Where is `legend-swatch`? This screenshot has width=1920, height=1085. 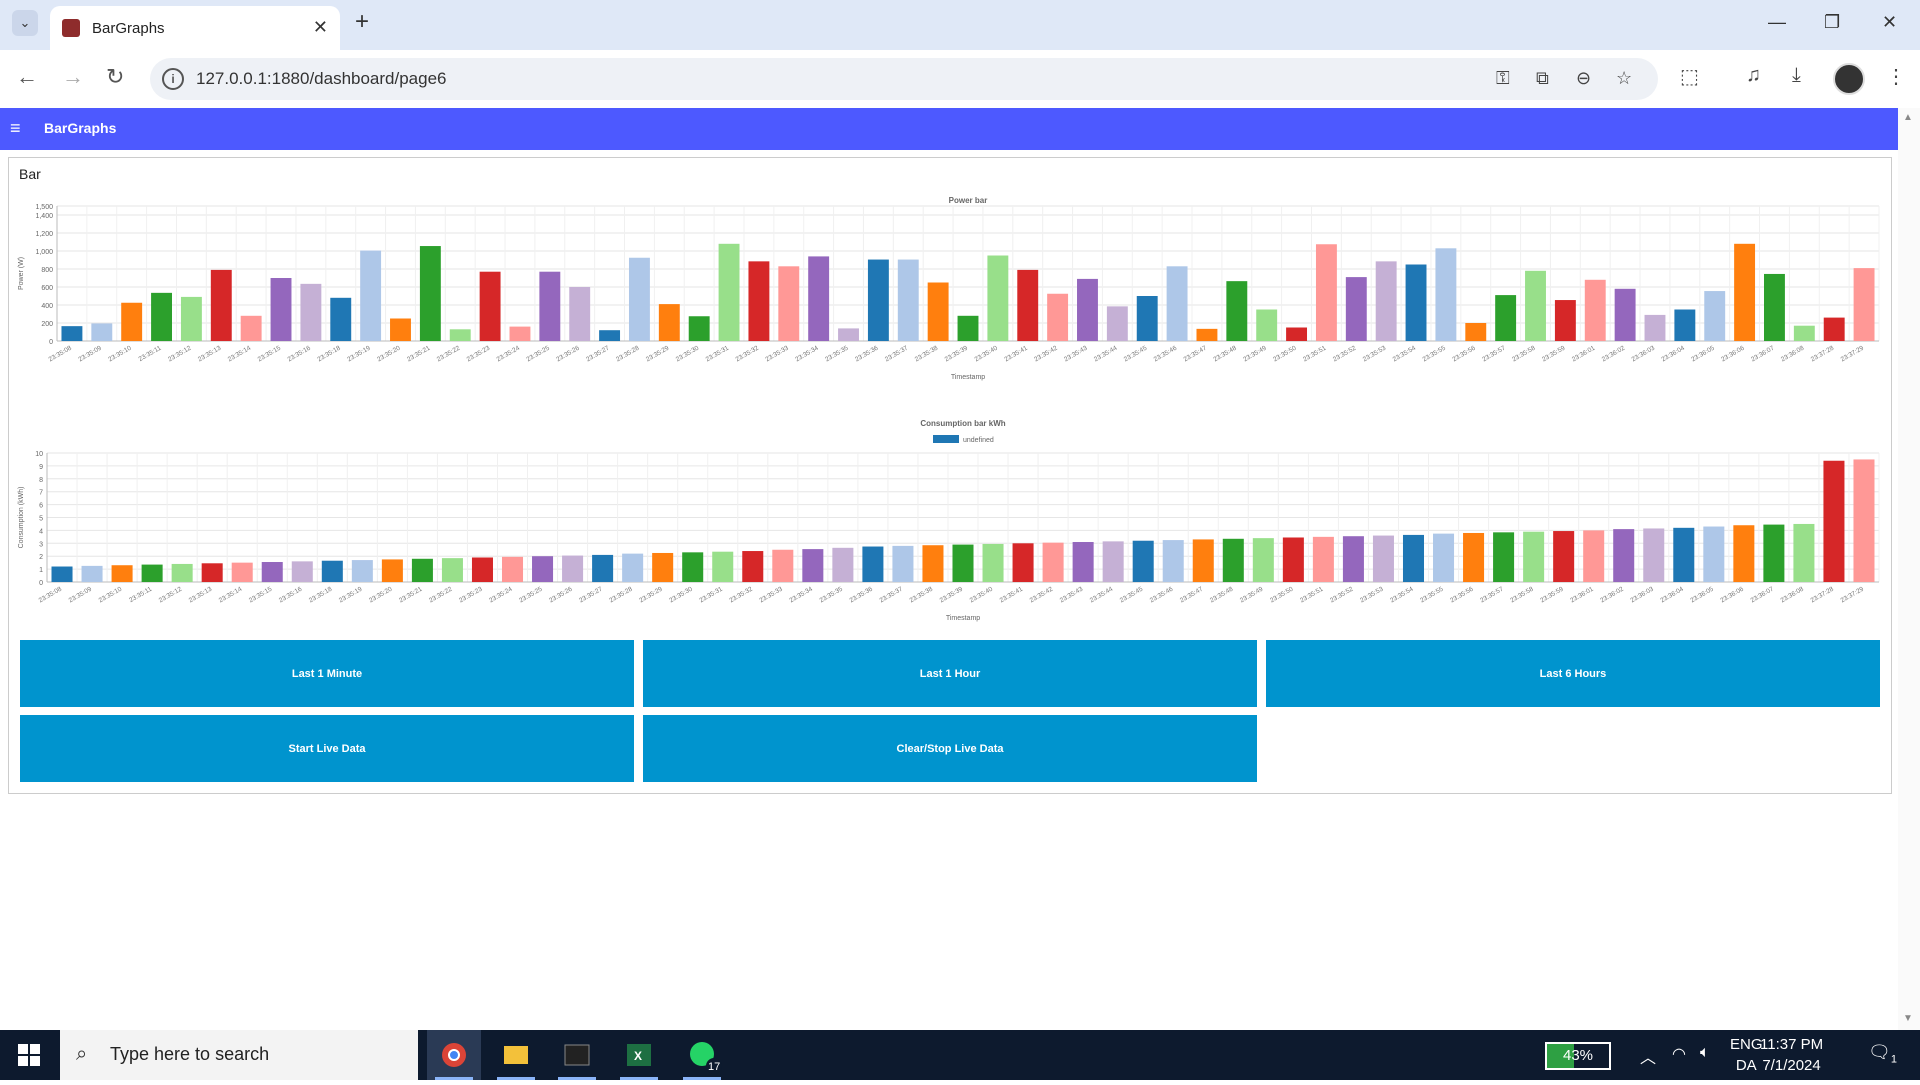 legend-swatch is located at coordinates (946, 439).